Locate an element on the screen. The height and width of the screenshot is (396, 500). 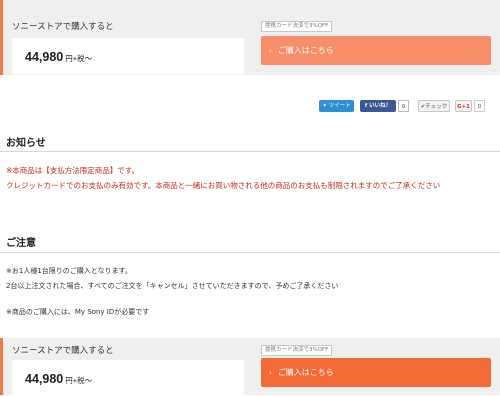
caution-title: ご注意 is located at coordinates (21, 243).